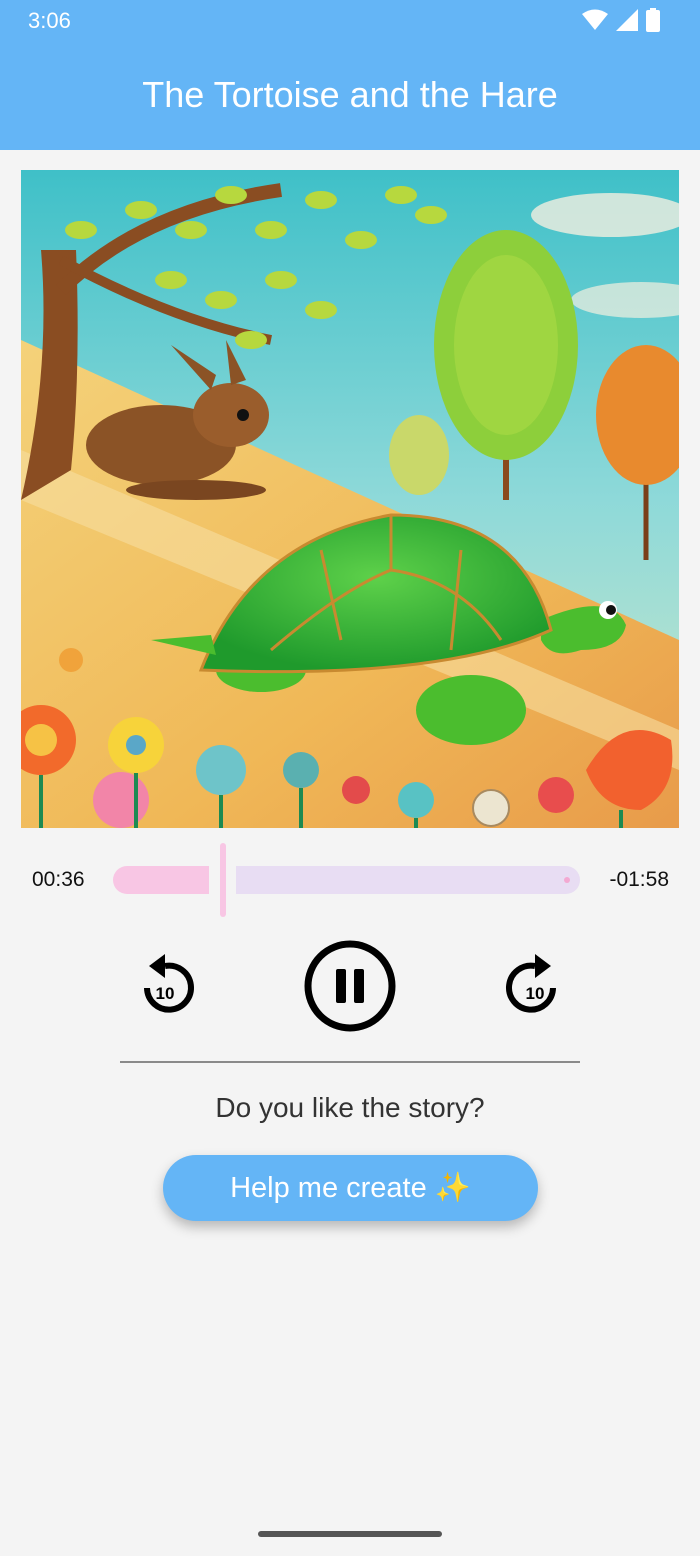 The width and height of the screenshot is (700, 1556). Describe the element at coordinates (653, 20) in the screenshot. I see `battery-icon` at that location.